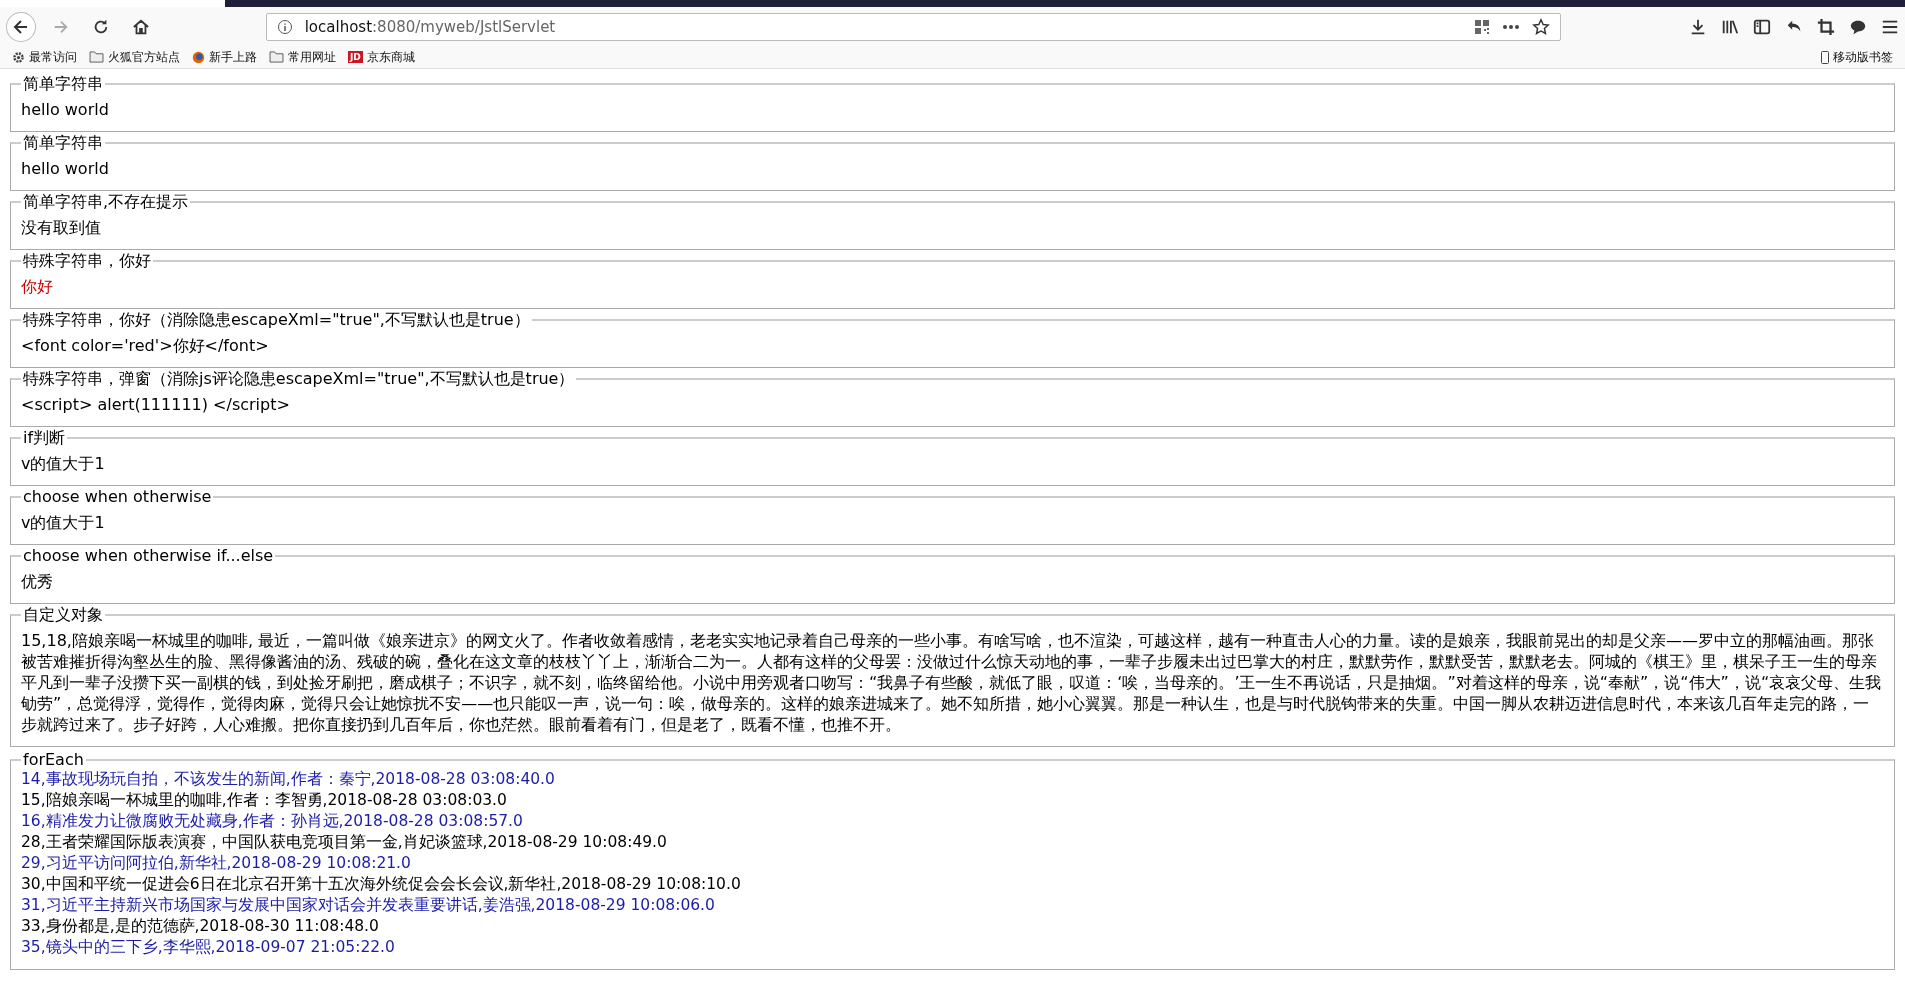 The height and width of the screenshot is (995, 1905). Describe the element at coordinates (1730, 26) in the screenshot. I see `library-icon` at that location.